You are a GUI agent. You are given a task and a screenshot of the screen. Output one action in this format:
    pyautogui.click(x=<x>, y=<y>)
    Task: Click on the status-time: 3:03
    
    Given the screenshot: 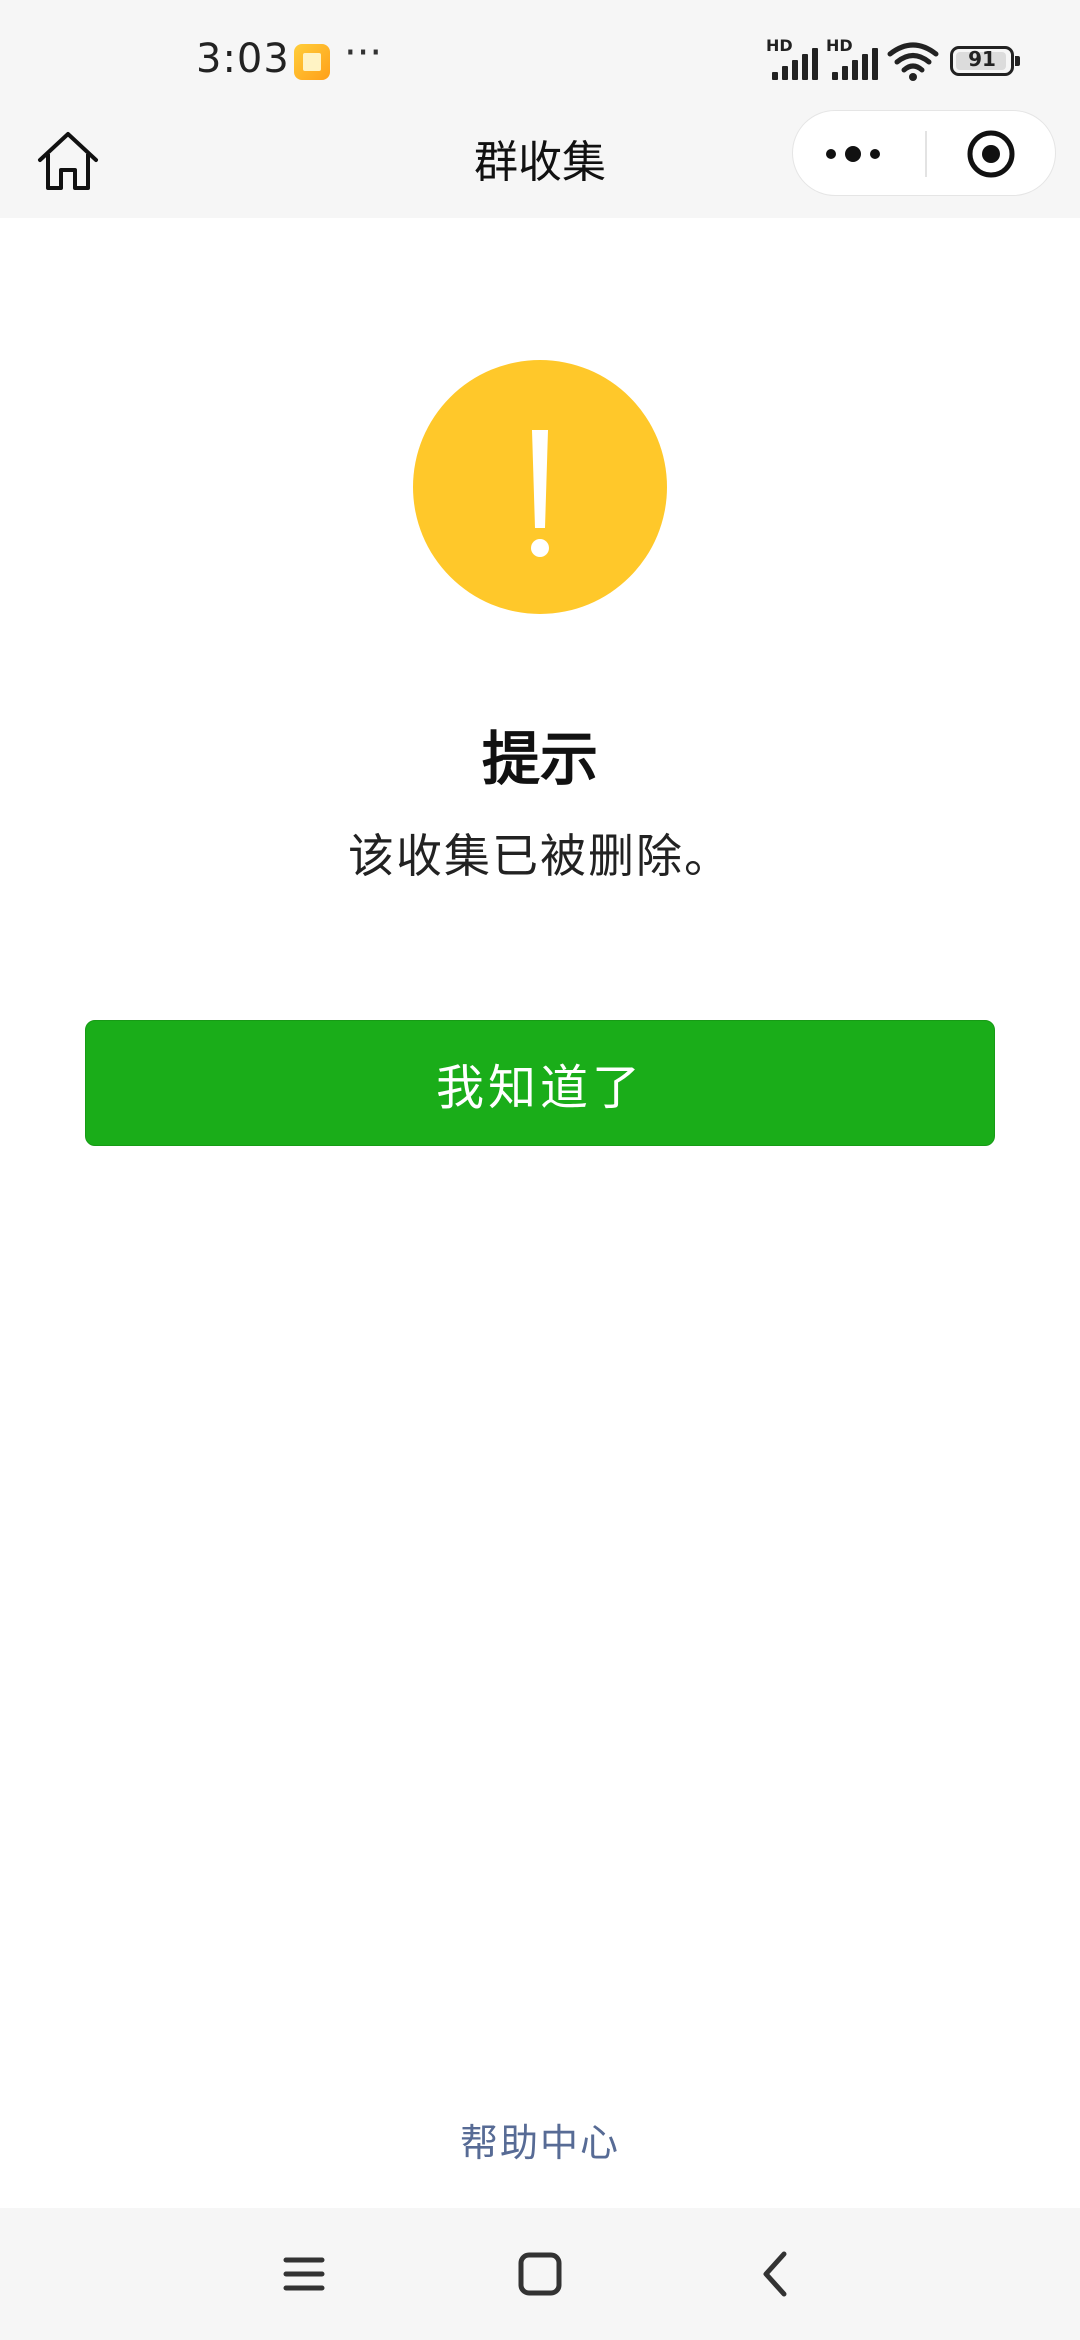 What is the action you would take?
    pyautogui.click(x=243, y=59)
    